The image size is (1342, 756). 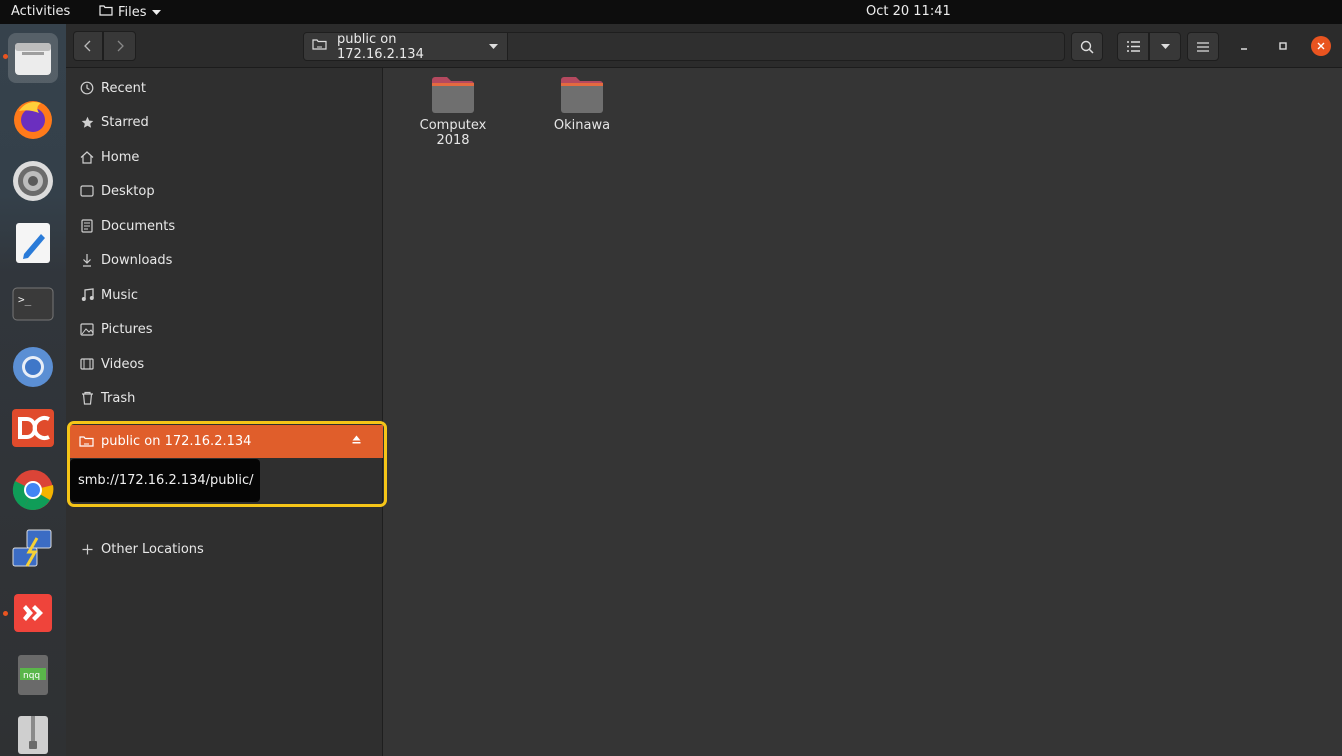 I want to click on maximize-icon, so click(x=1283, y=46).